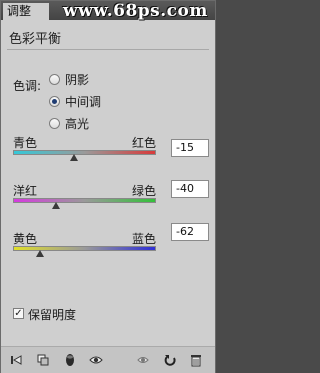 The height and width of the screenshot is (373, 320). I want to click on cyan-red-slider-thumb, so click(73, 157).